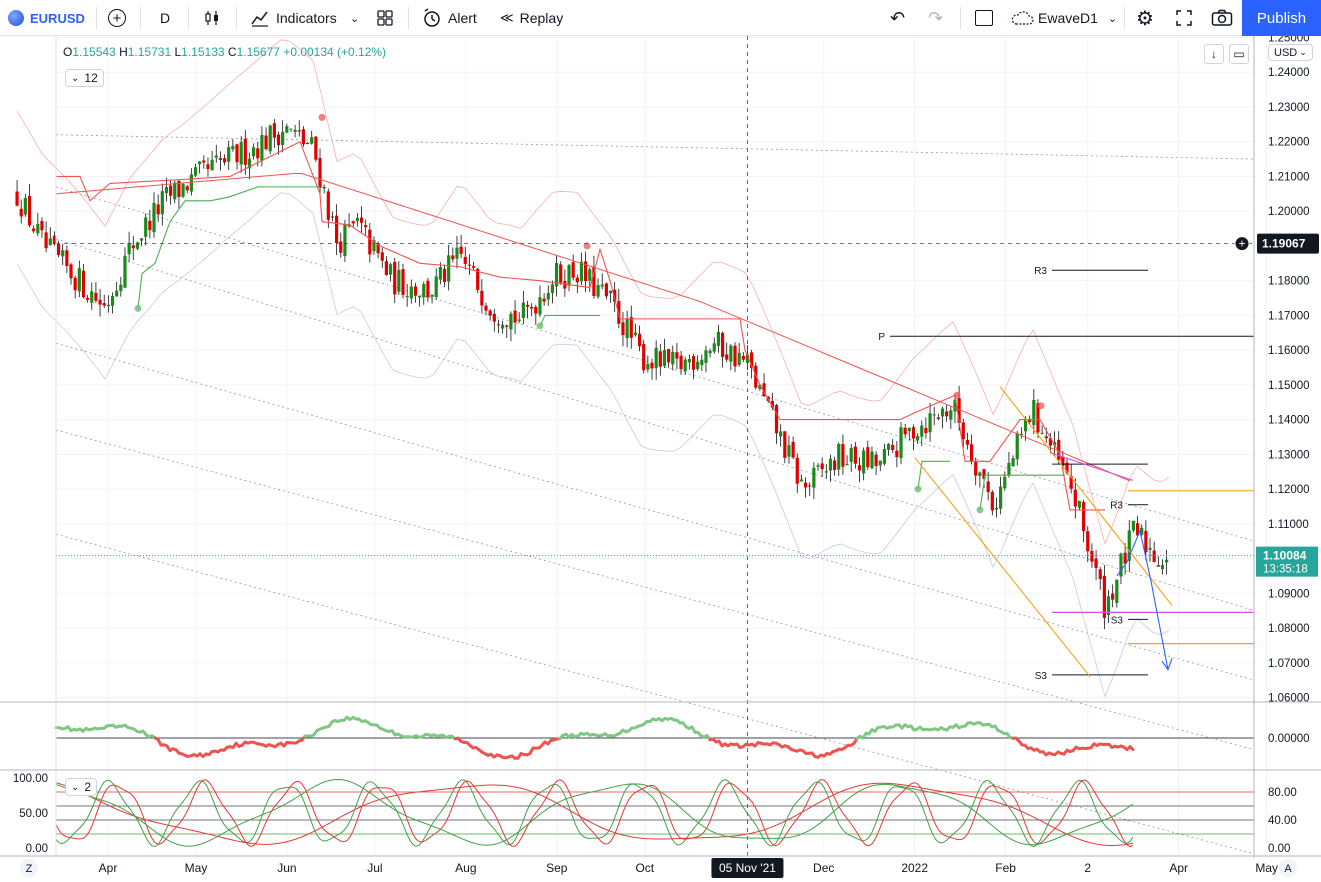 This screenshot has width=1321, height=882. Describe the element at coordinates (1145, 18) in the screenshot. I see `settings-button: ⚙` at that location.